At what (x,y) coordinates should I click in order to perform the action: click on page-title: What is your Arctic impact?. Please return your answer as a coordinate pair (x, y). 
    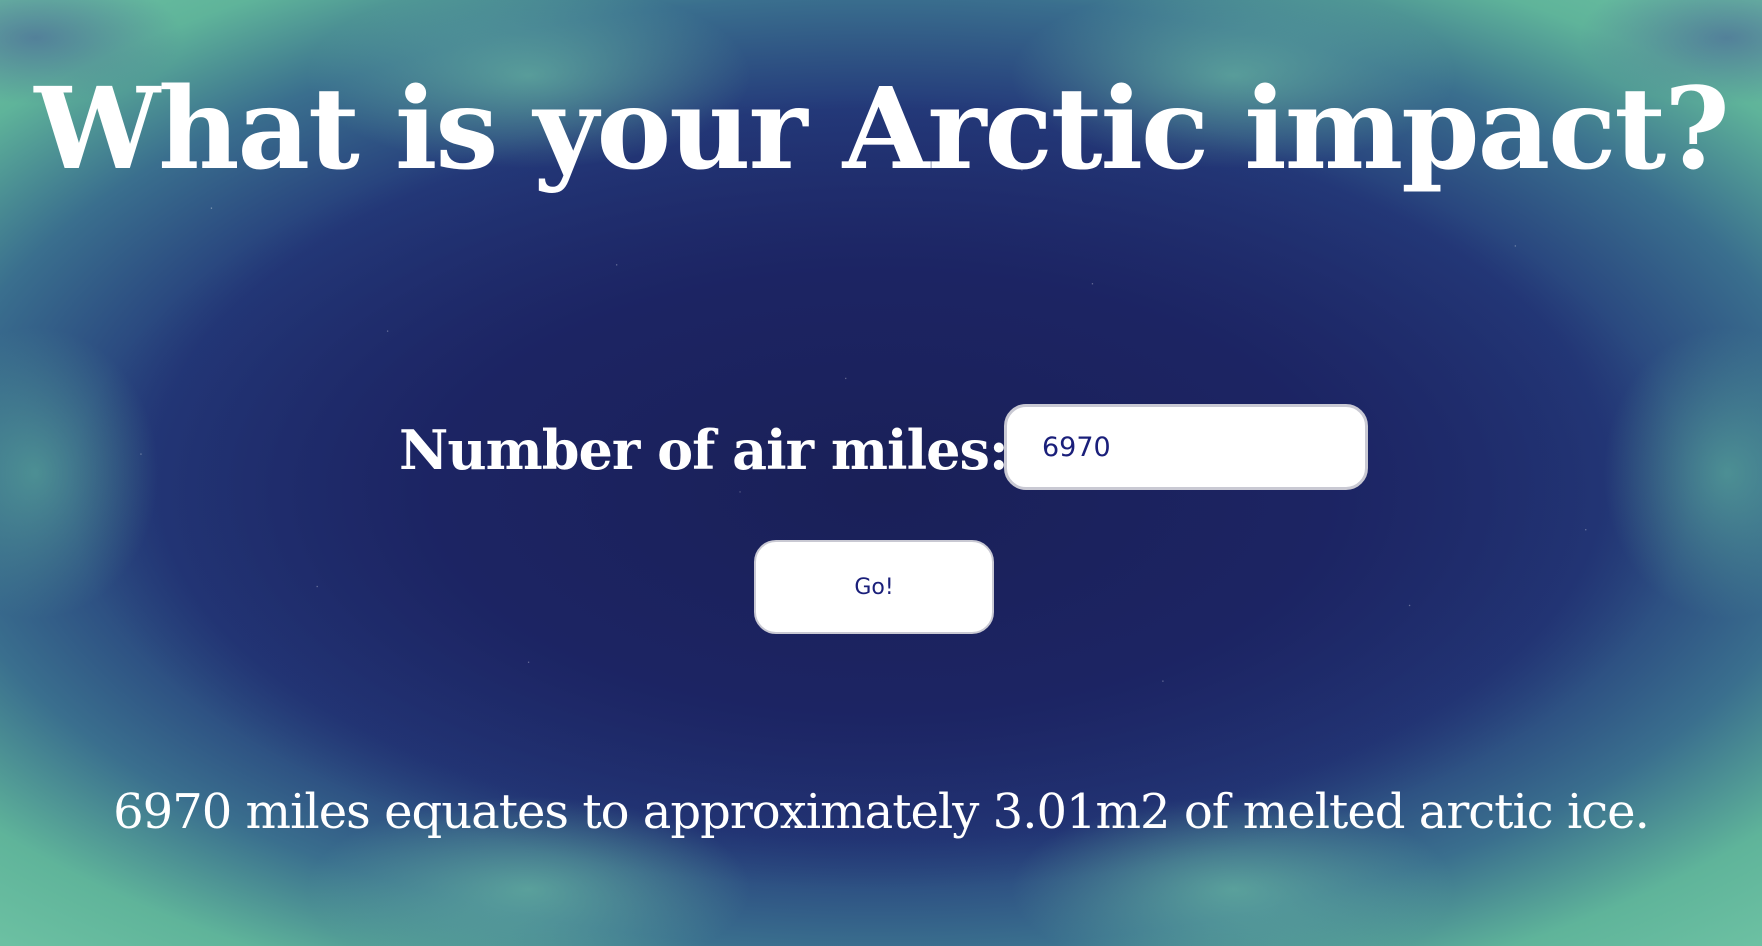
    Looking at the image, I should click on (881, 129).